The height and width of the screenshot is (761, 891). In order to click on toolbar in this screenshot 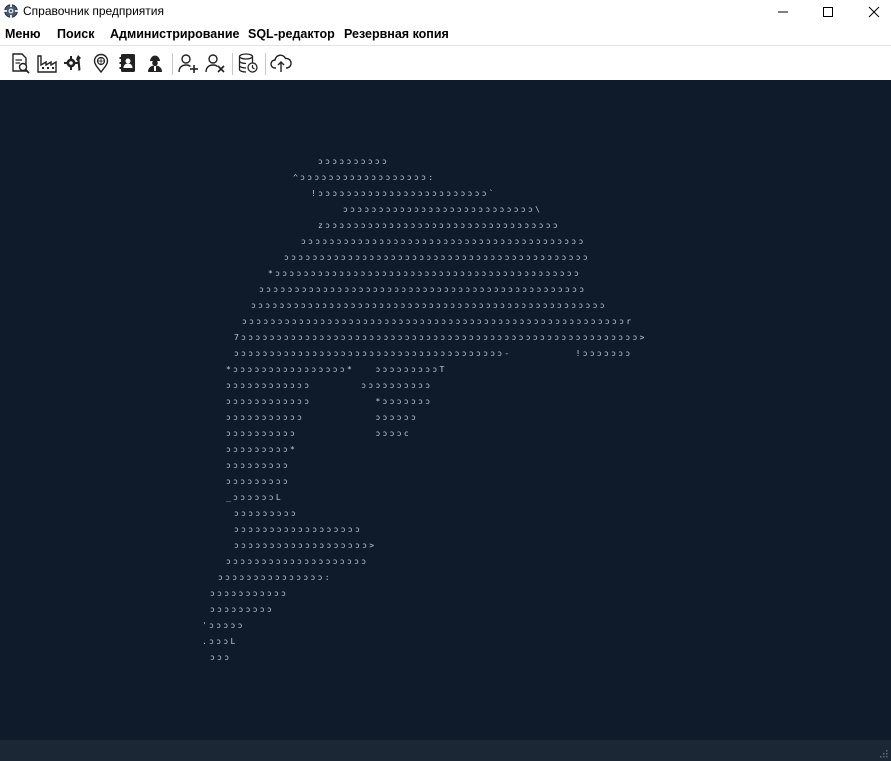, I will do `click(445, 62)`.